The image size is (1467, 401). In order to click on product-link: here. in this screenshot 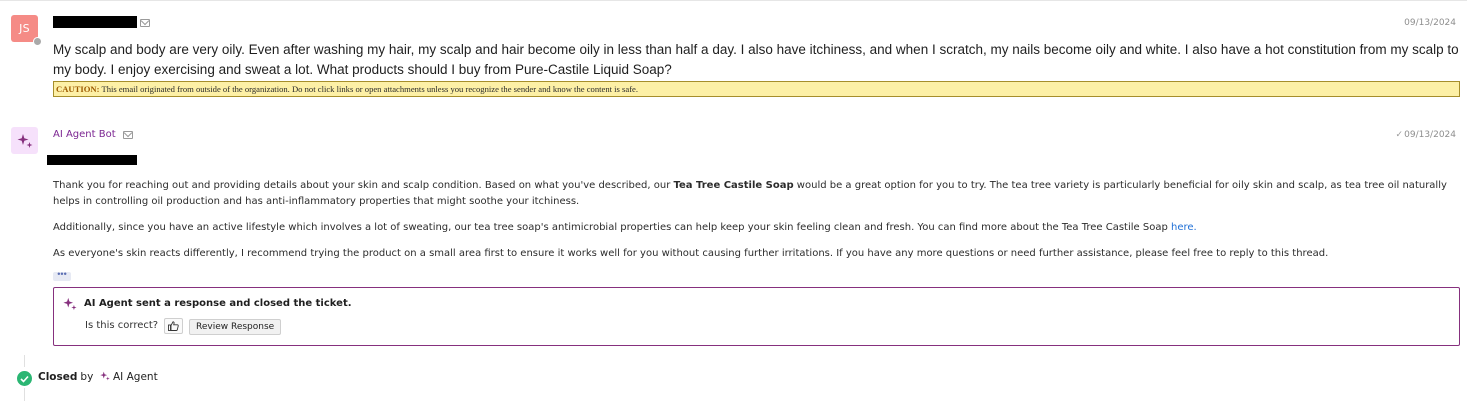, I will do `click(1184, 227)`.